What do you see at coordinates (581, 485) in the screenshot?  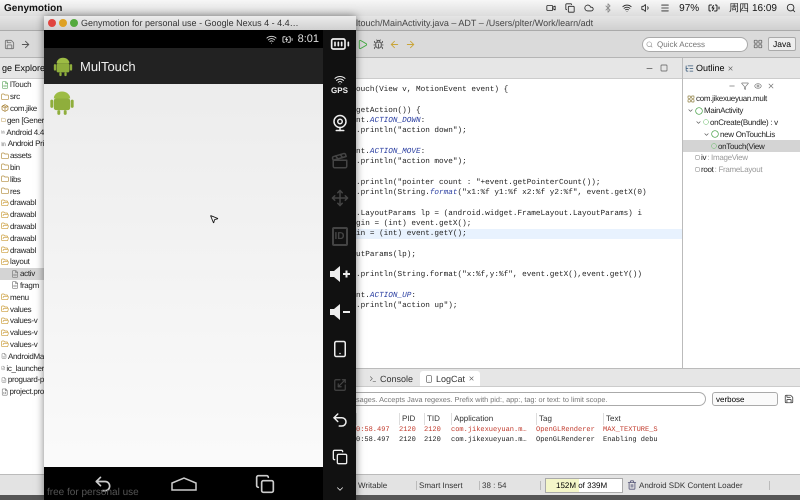 I see `memory-text: 152M of 339M` at bounding box center [581, 485].